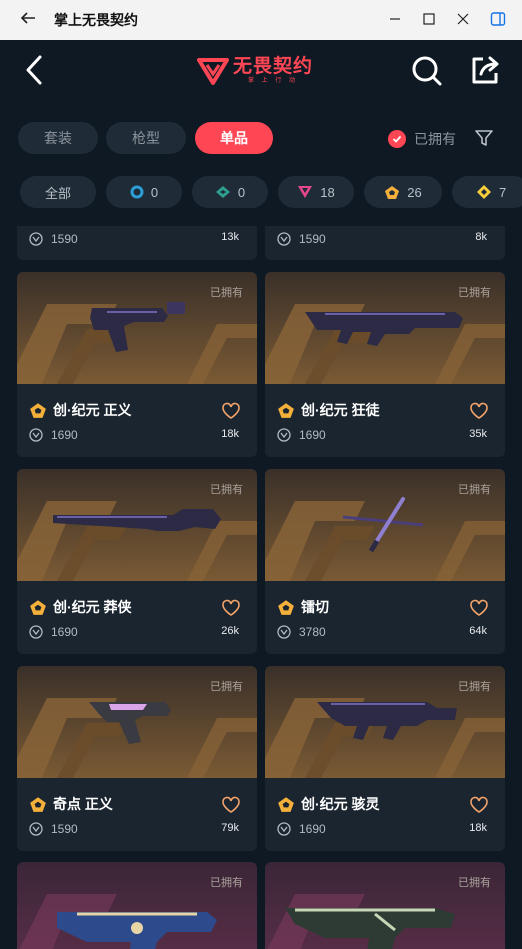 Image resolution: width=522 pixels, height=949 pixels. Describe the element at coordinates (213, 71) in the screenshot. I see `logo-mark-icon` at that location.